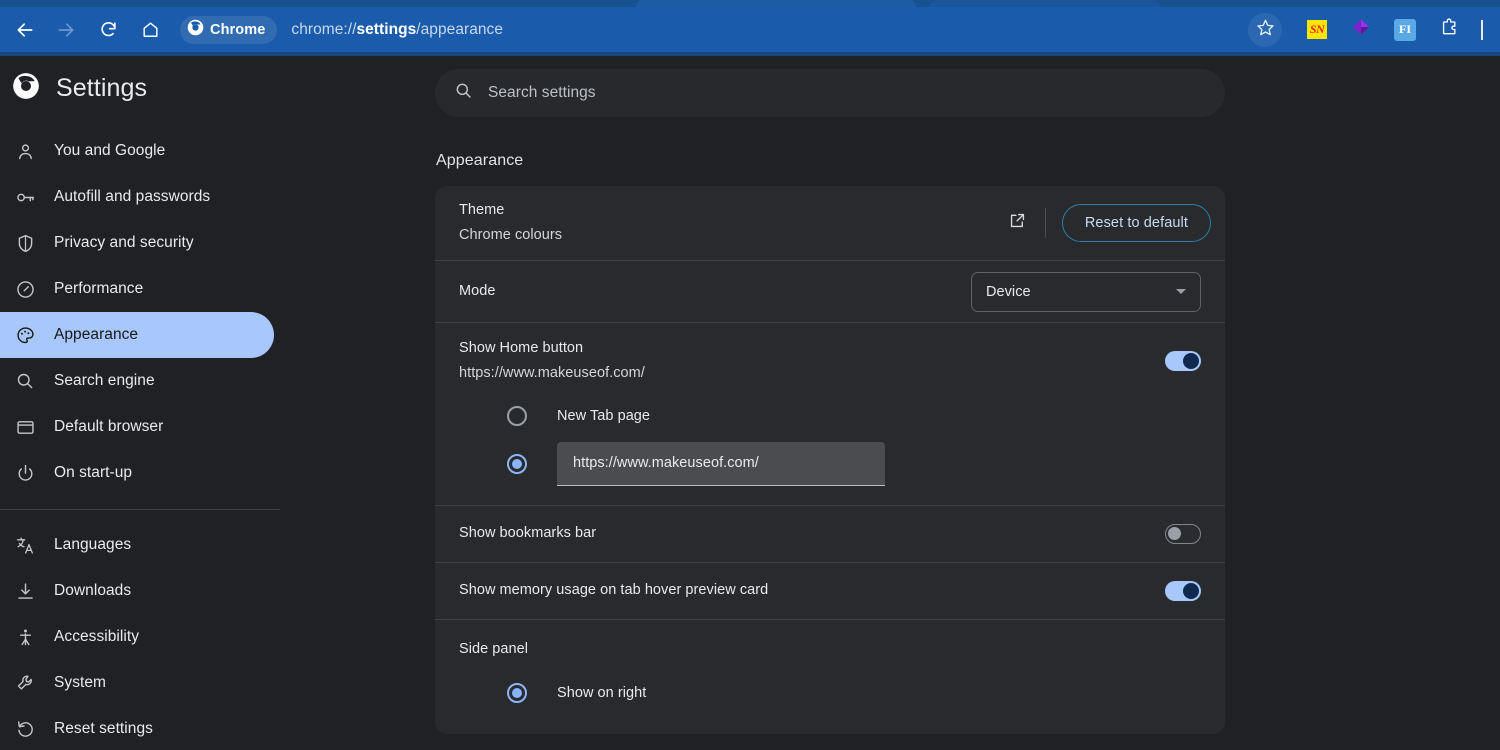 The image size is (1500, 750). I want to click on key-icon, so click(25, 197).